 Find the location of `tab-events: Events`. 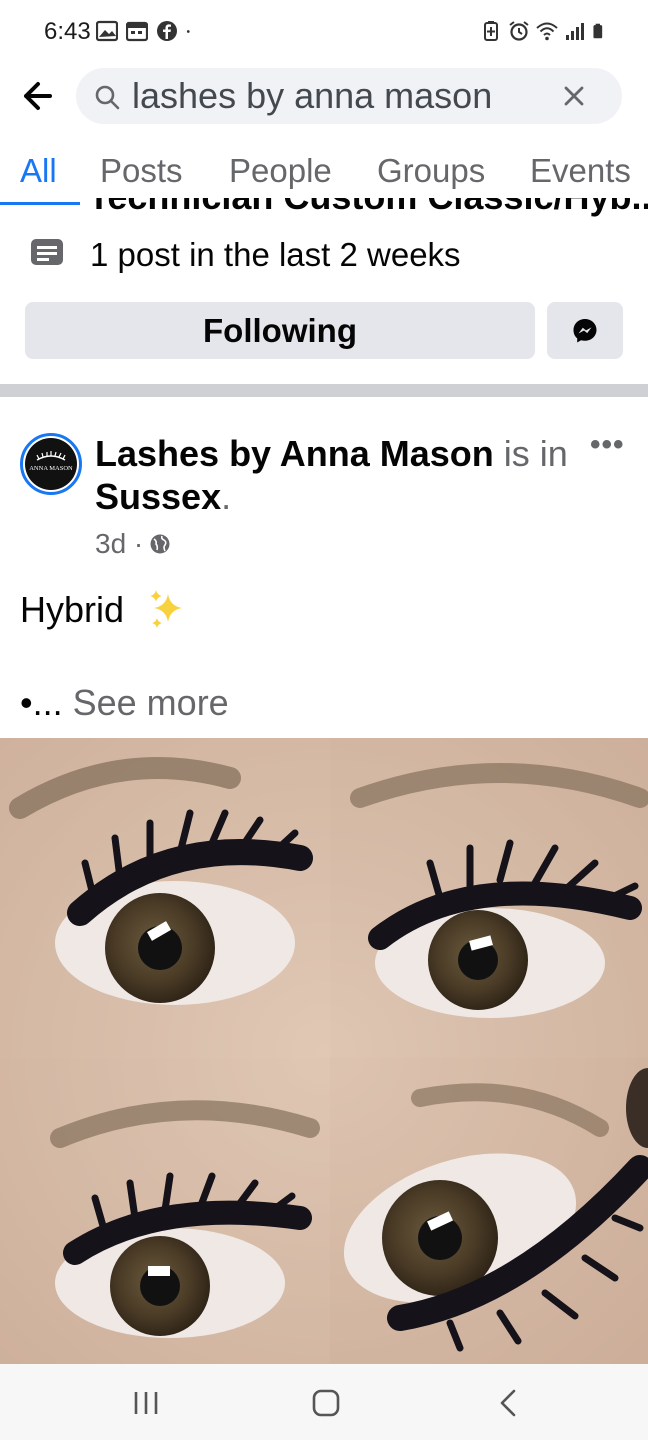

tab-events: Events is located at coordinates (580, 171).